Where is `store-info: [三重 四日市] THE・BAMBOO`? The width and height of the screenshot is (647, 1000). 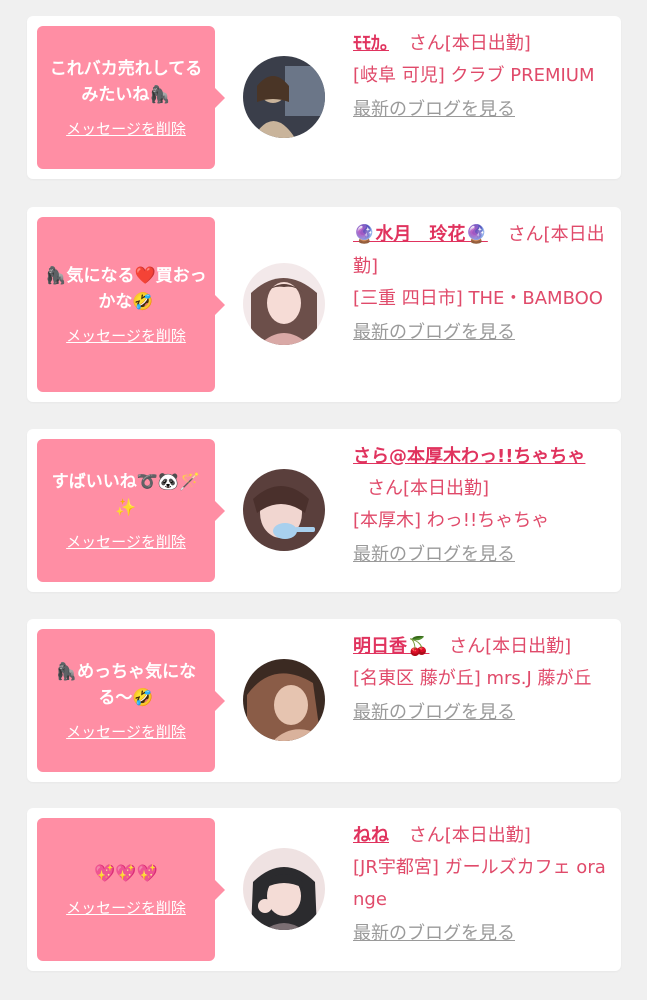 store-info: [三重 四日市] THE・BAMBOO is located at coordinates (478, 298).